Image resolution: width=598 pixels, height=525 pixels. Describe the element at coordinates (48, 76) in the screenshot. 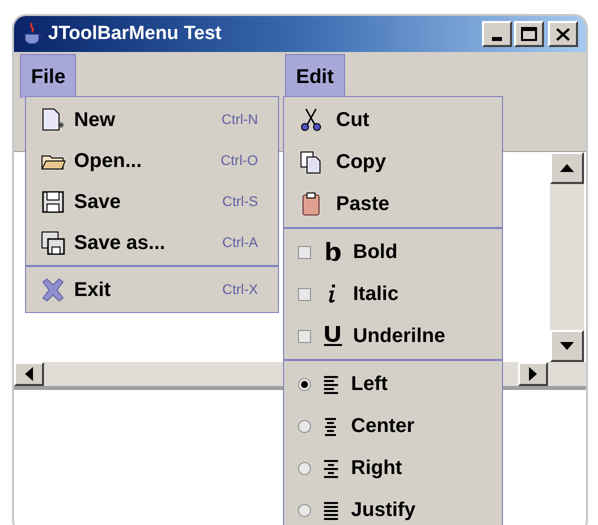

I see `menu-title: File` at that location.